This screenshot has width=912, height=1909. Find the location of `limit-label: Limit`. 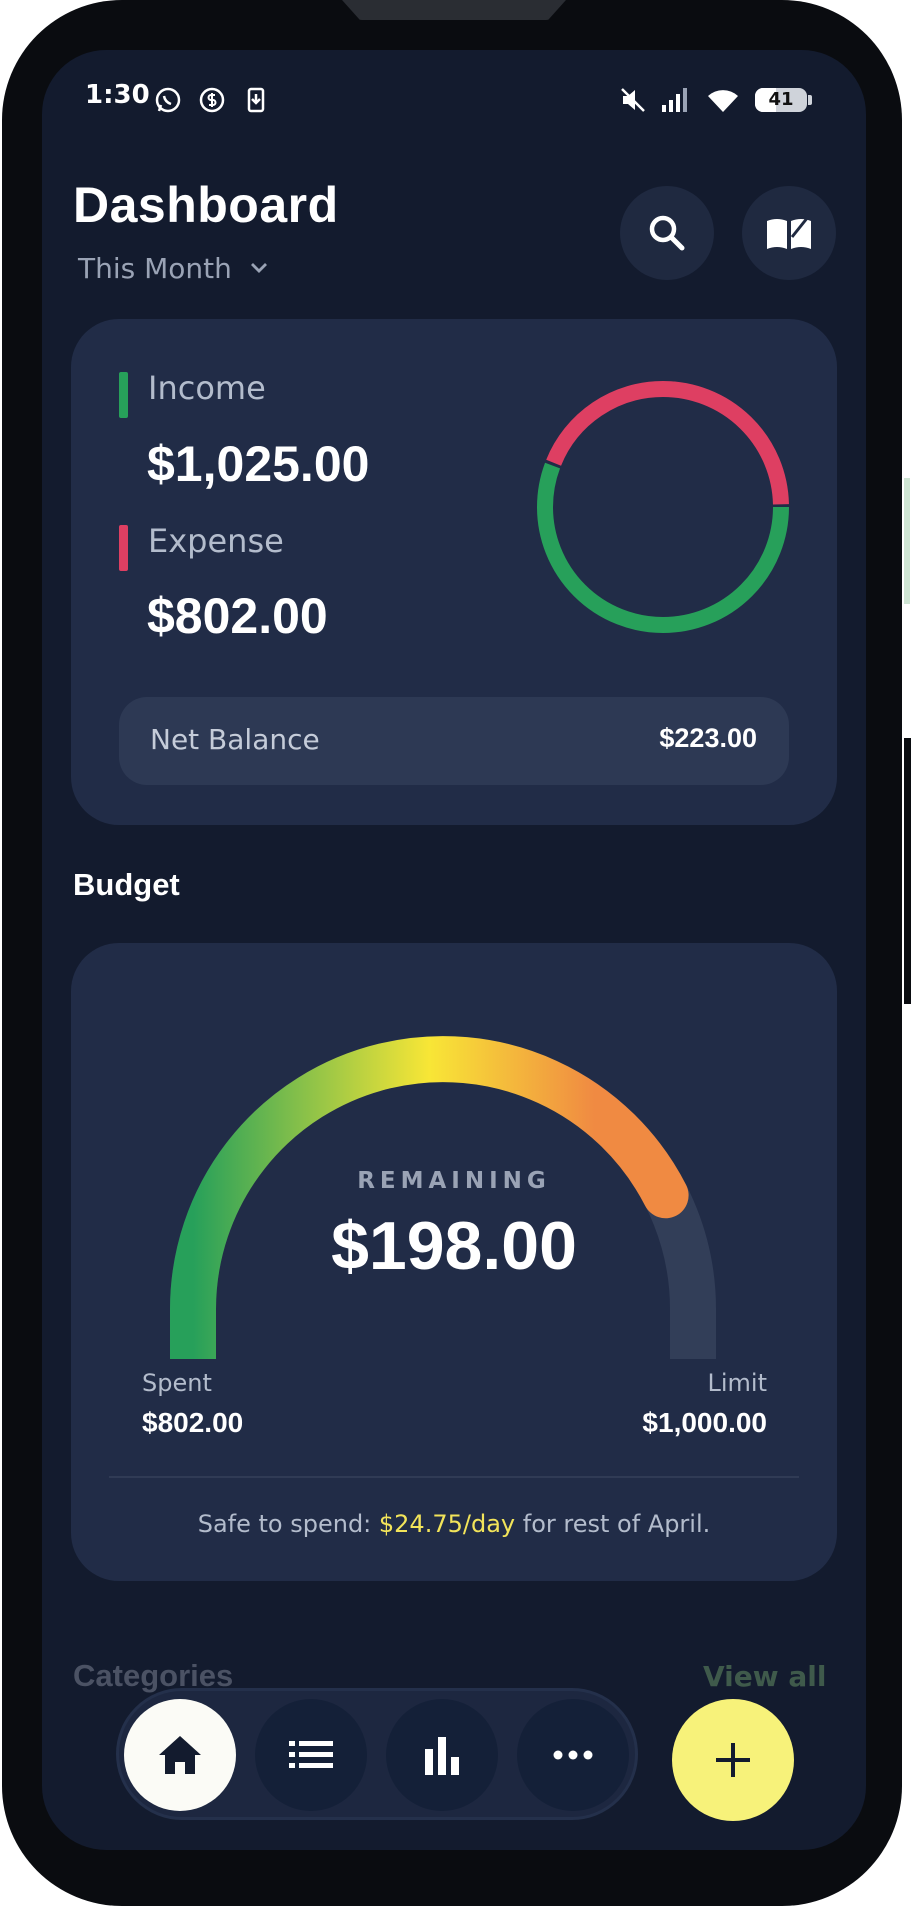

limit-label: Limit is located at coordinates (737, 1383).